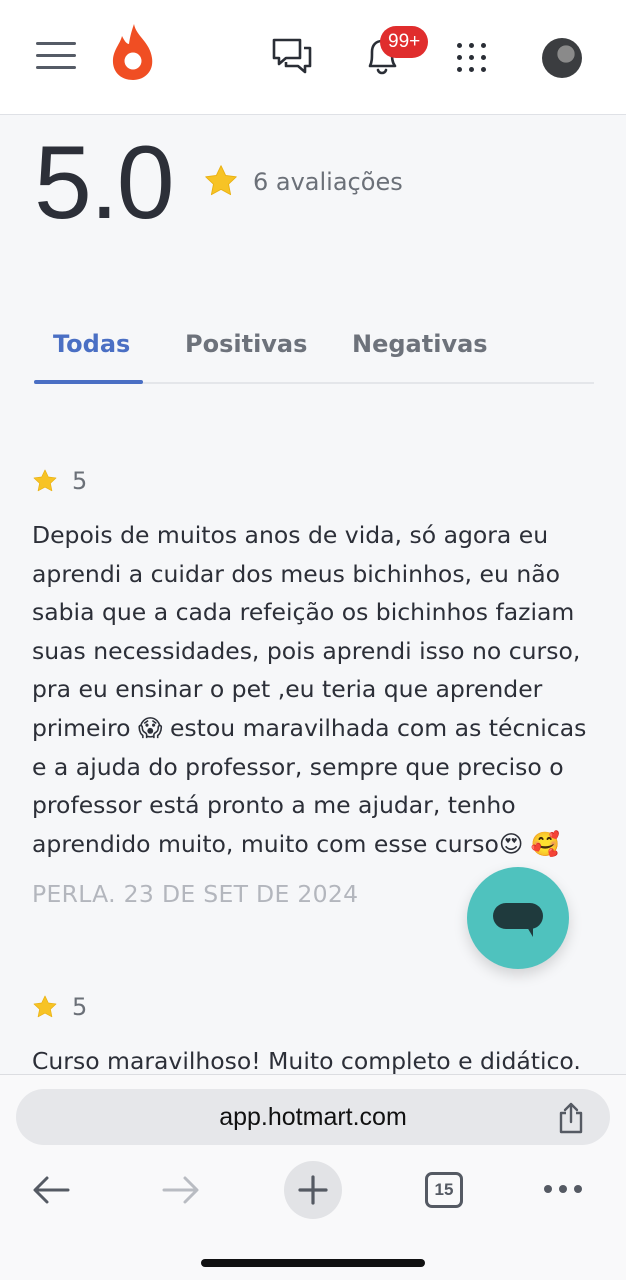 The image size is (626, 1280). I want to click on avatar, so click(562, 58).